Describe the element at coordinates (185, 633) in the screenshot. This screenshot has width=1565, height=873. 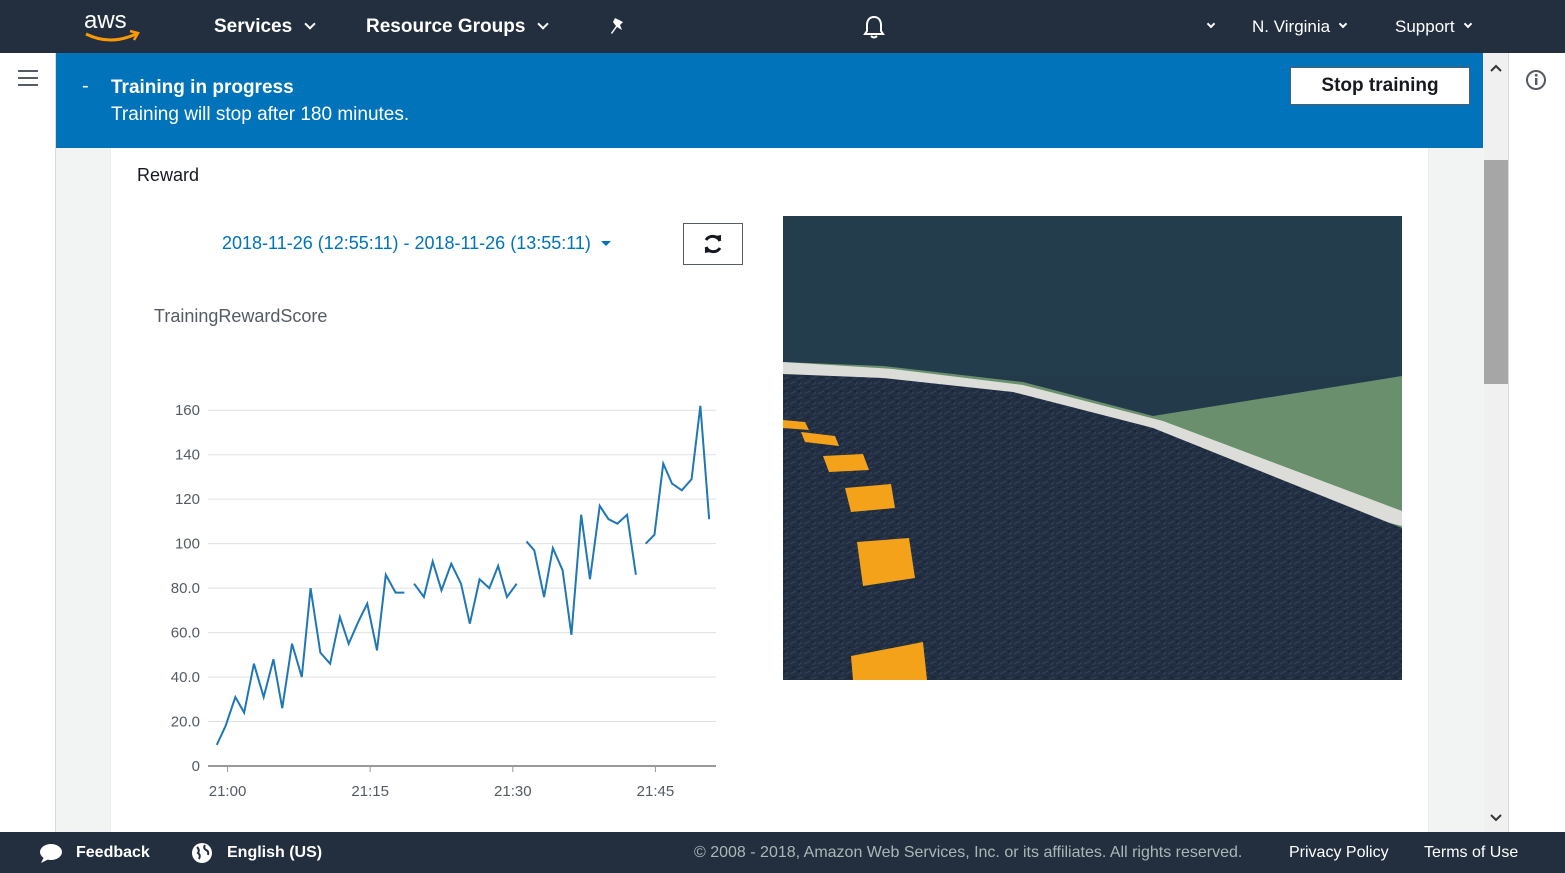
I see `y-tick-label: 60.0` at that location.